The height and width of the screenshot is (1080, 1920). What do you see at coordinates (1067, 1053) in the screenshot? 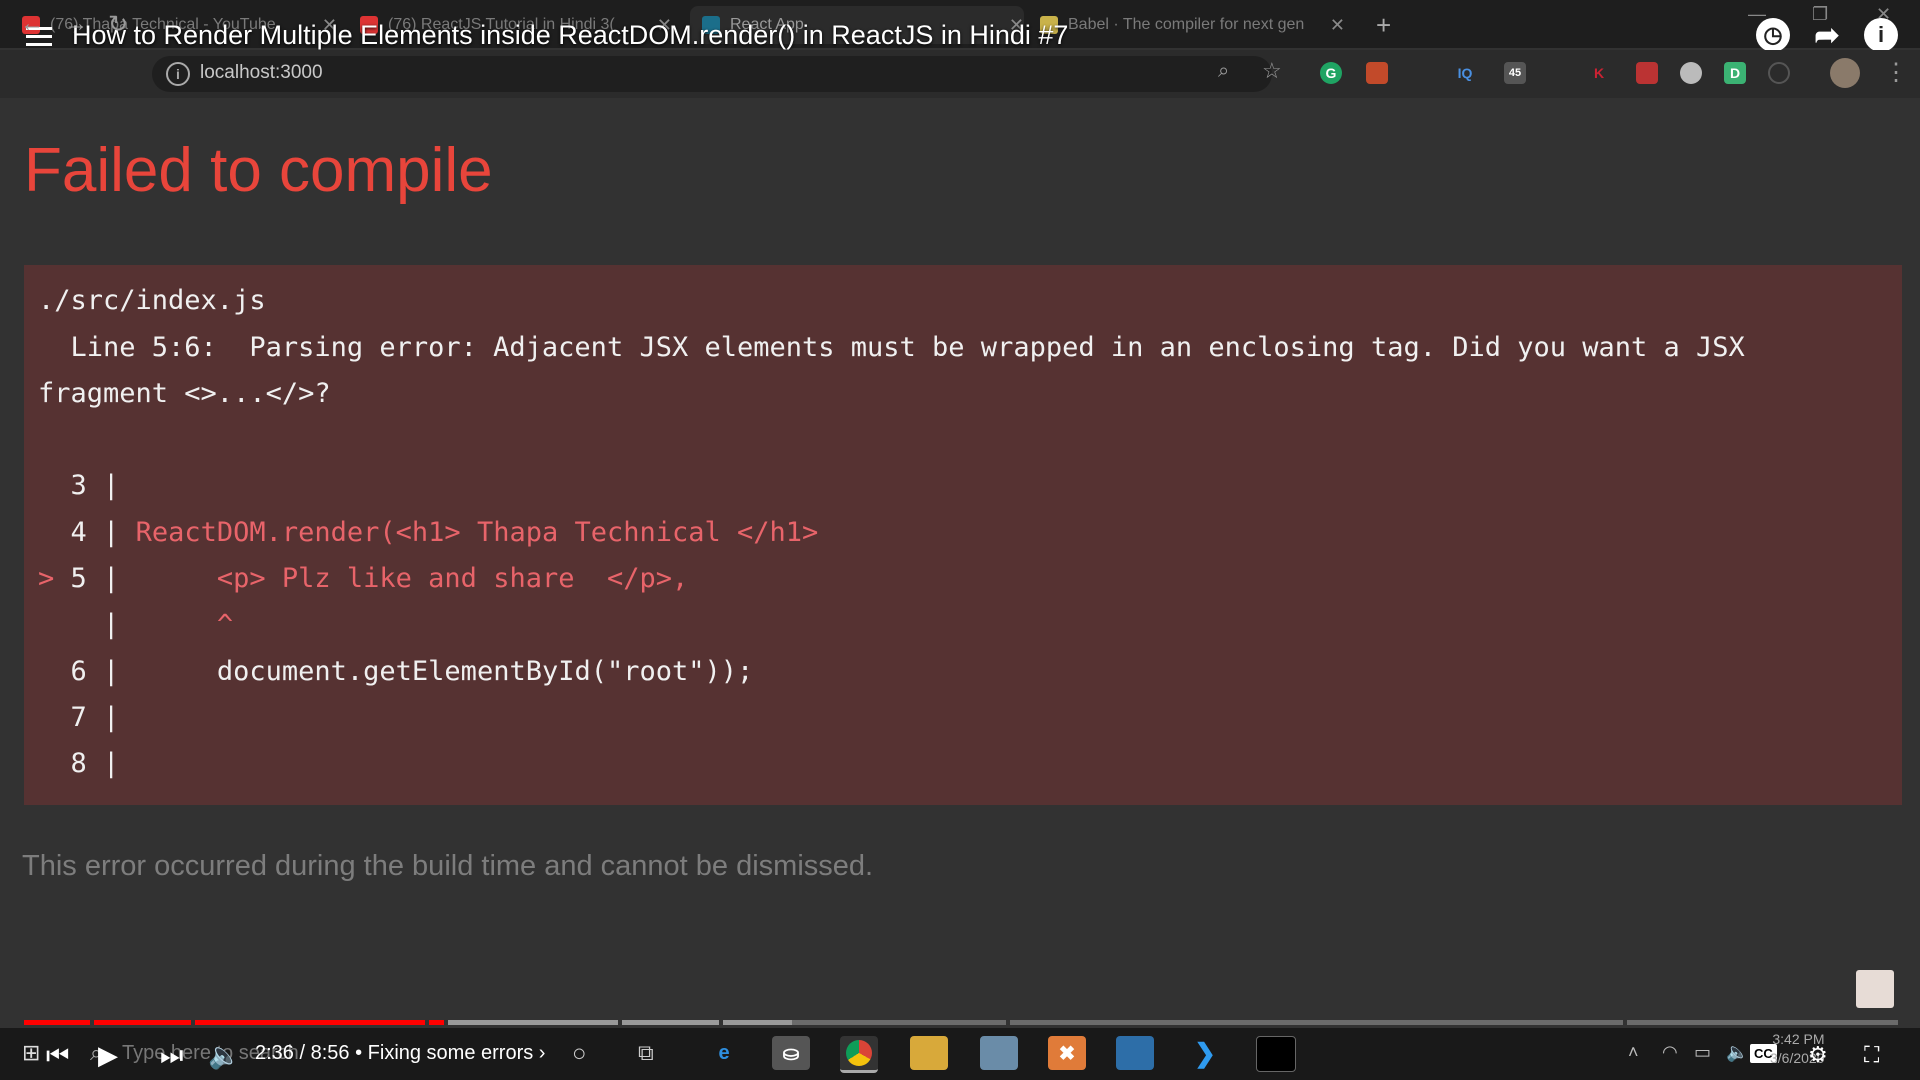
I see `xampp-app-icon: ✖` at bounding box center [1067, 1053].